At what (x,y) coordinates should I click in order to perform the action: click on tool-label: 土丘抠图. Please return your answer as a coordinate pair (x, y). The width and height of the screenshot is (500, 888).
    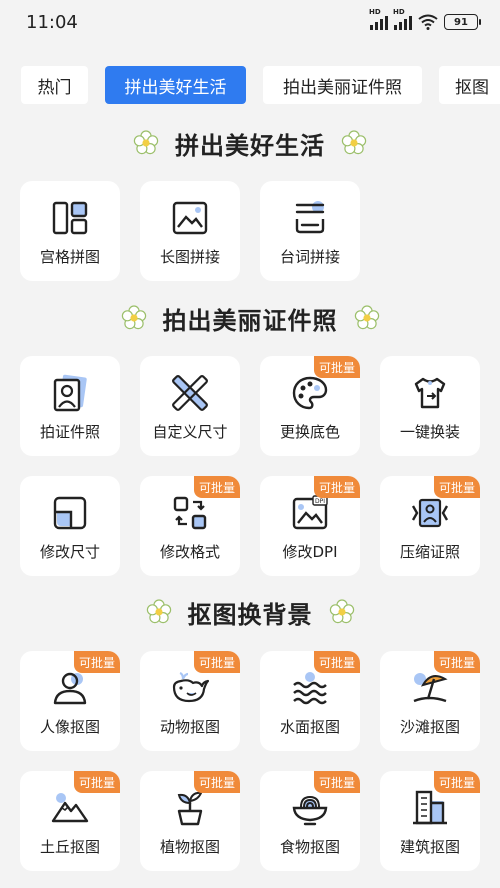
    Looking at the image, I should click on (69, 847).